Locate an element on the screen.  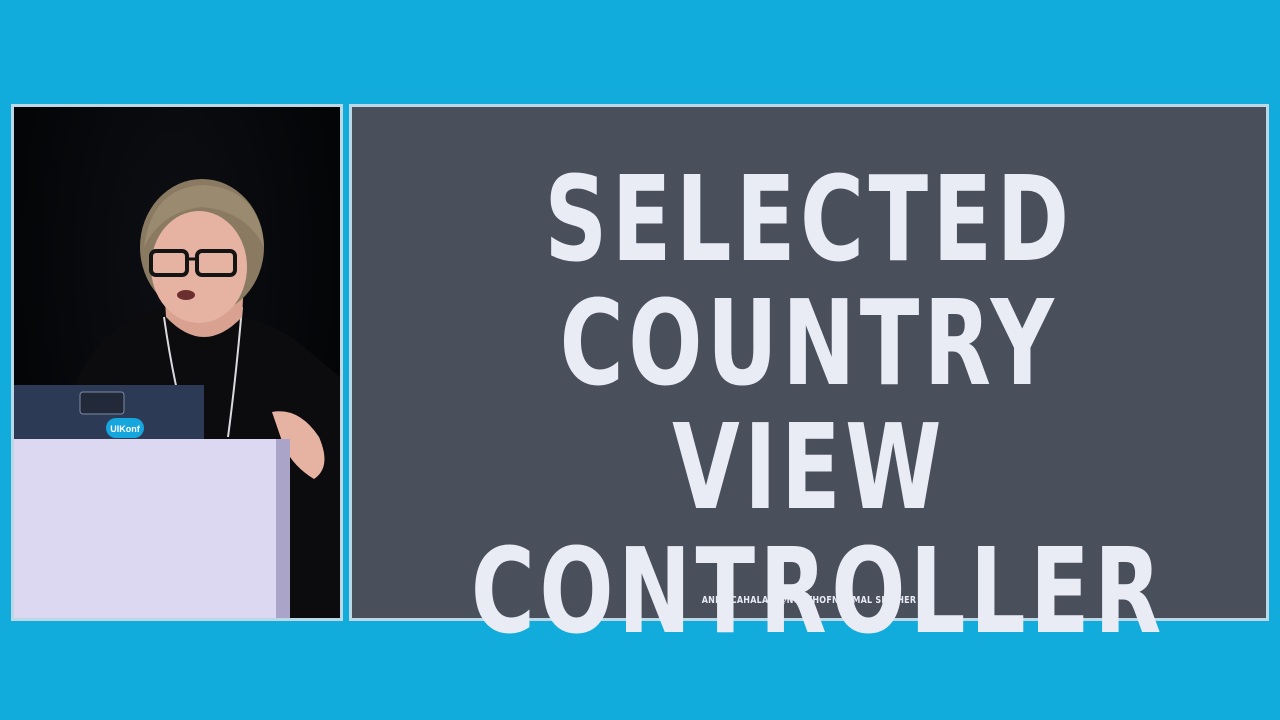
laptop-sticker-text: UIKonf is located at coordinates (125, 429).